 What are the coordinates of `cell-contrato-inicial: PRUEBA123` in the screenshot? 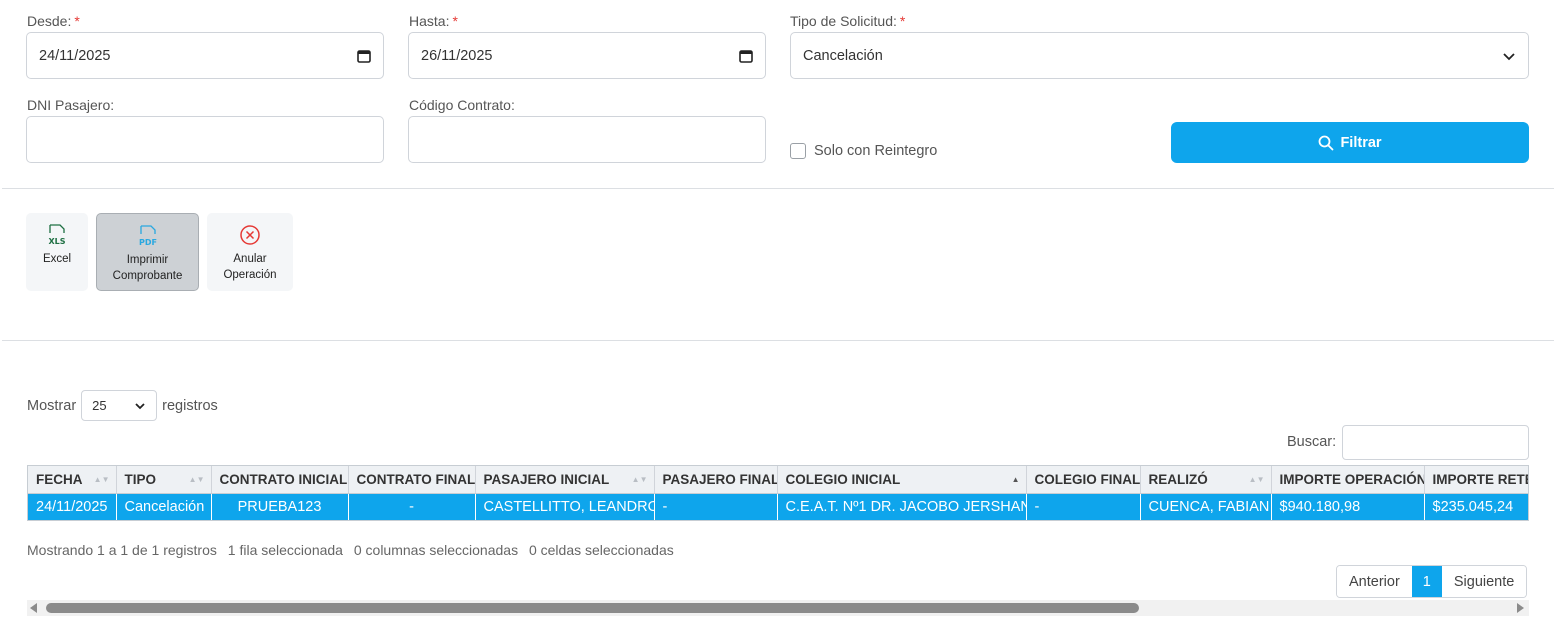 It's located at (280, 506).